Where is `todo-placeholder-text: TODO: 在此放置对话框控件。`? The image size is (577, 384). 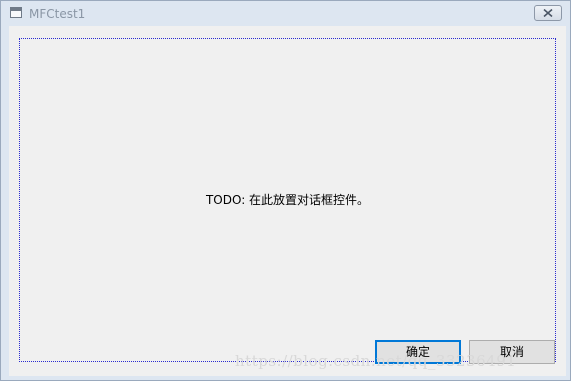 todo-placeholder-text: TODO: 在此放置对话框控件。 is located at coordinates (287, 200).